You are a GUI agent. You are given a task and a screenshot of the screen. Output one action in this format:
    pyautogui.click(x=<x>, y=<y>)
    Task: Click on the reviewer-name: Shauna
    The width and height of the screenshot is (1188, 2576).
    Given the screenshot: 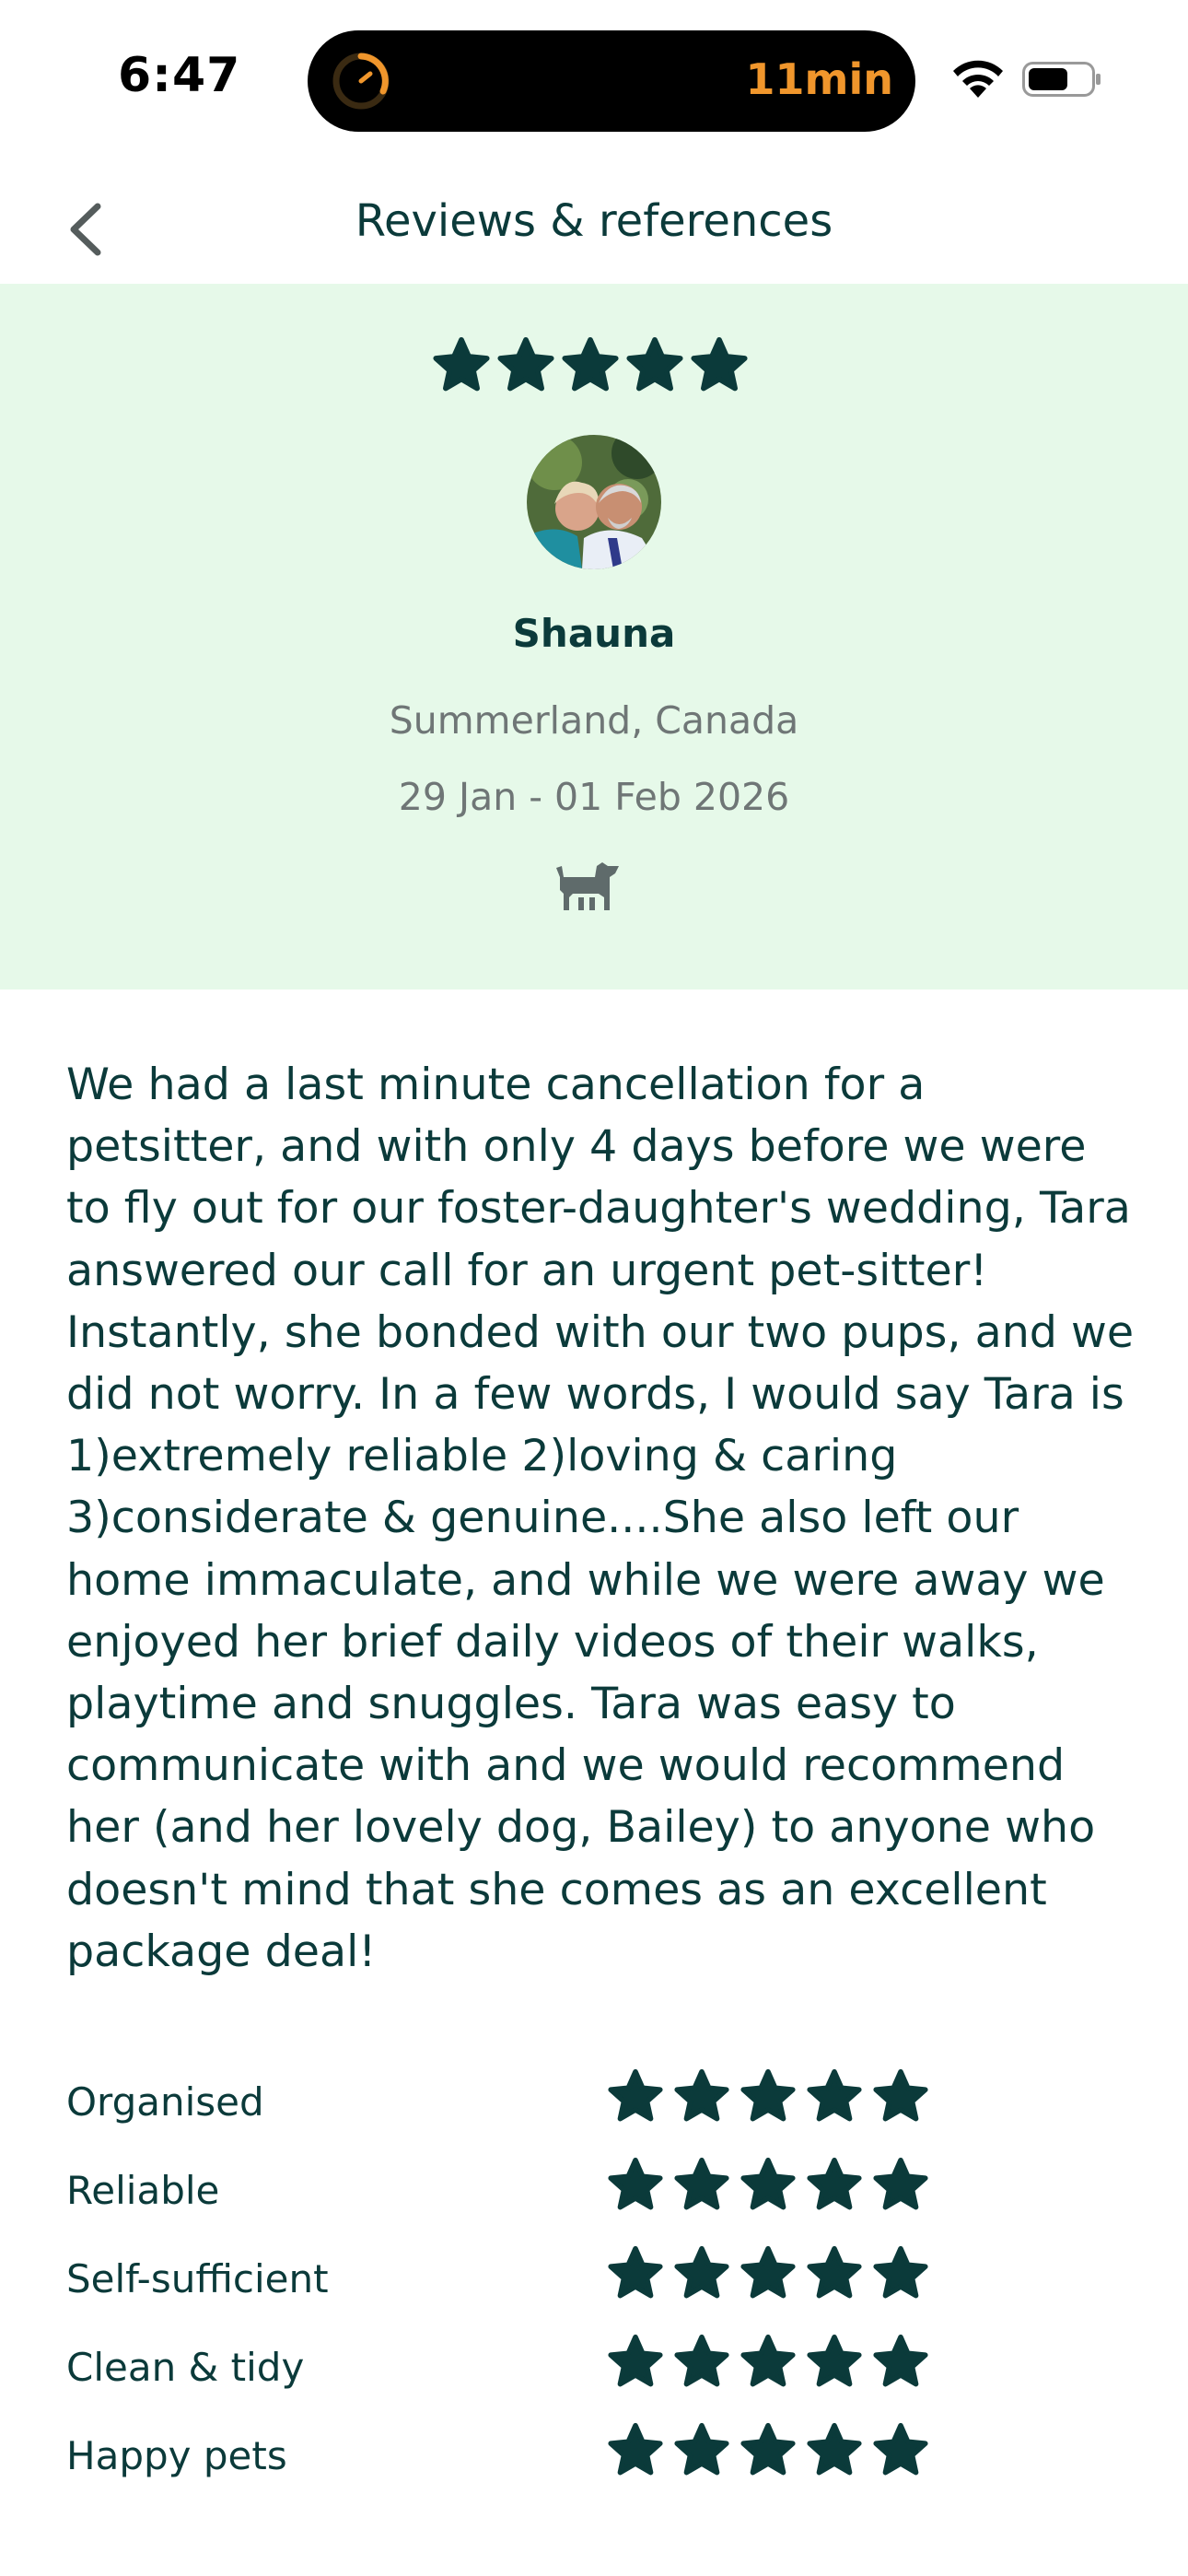 What is the action you would take?
    pyautogui.click(x=594, y=633)
    